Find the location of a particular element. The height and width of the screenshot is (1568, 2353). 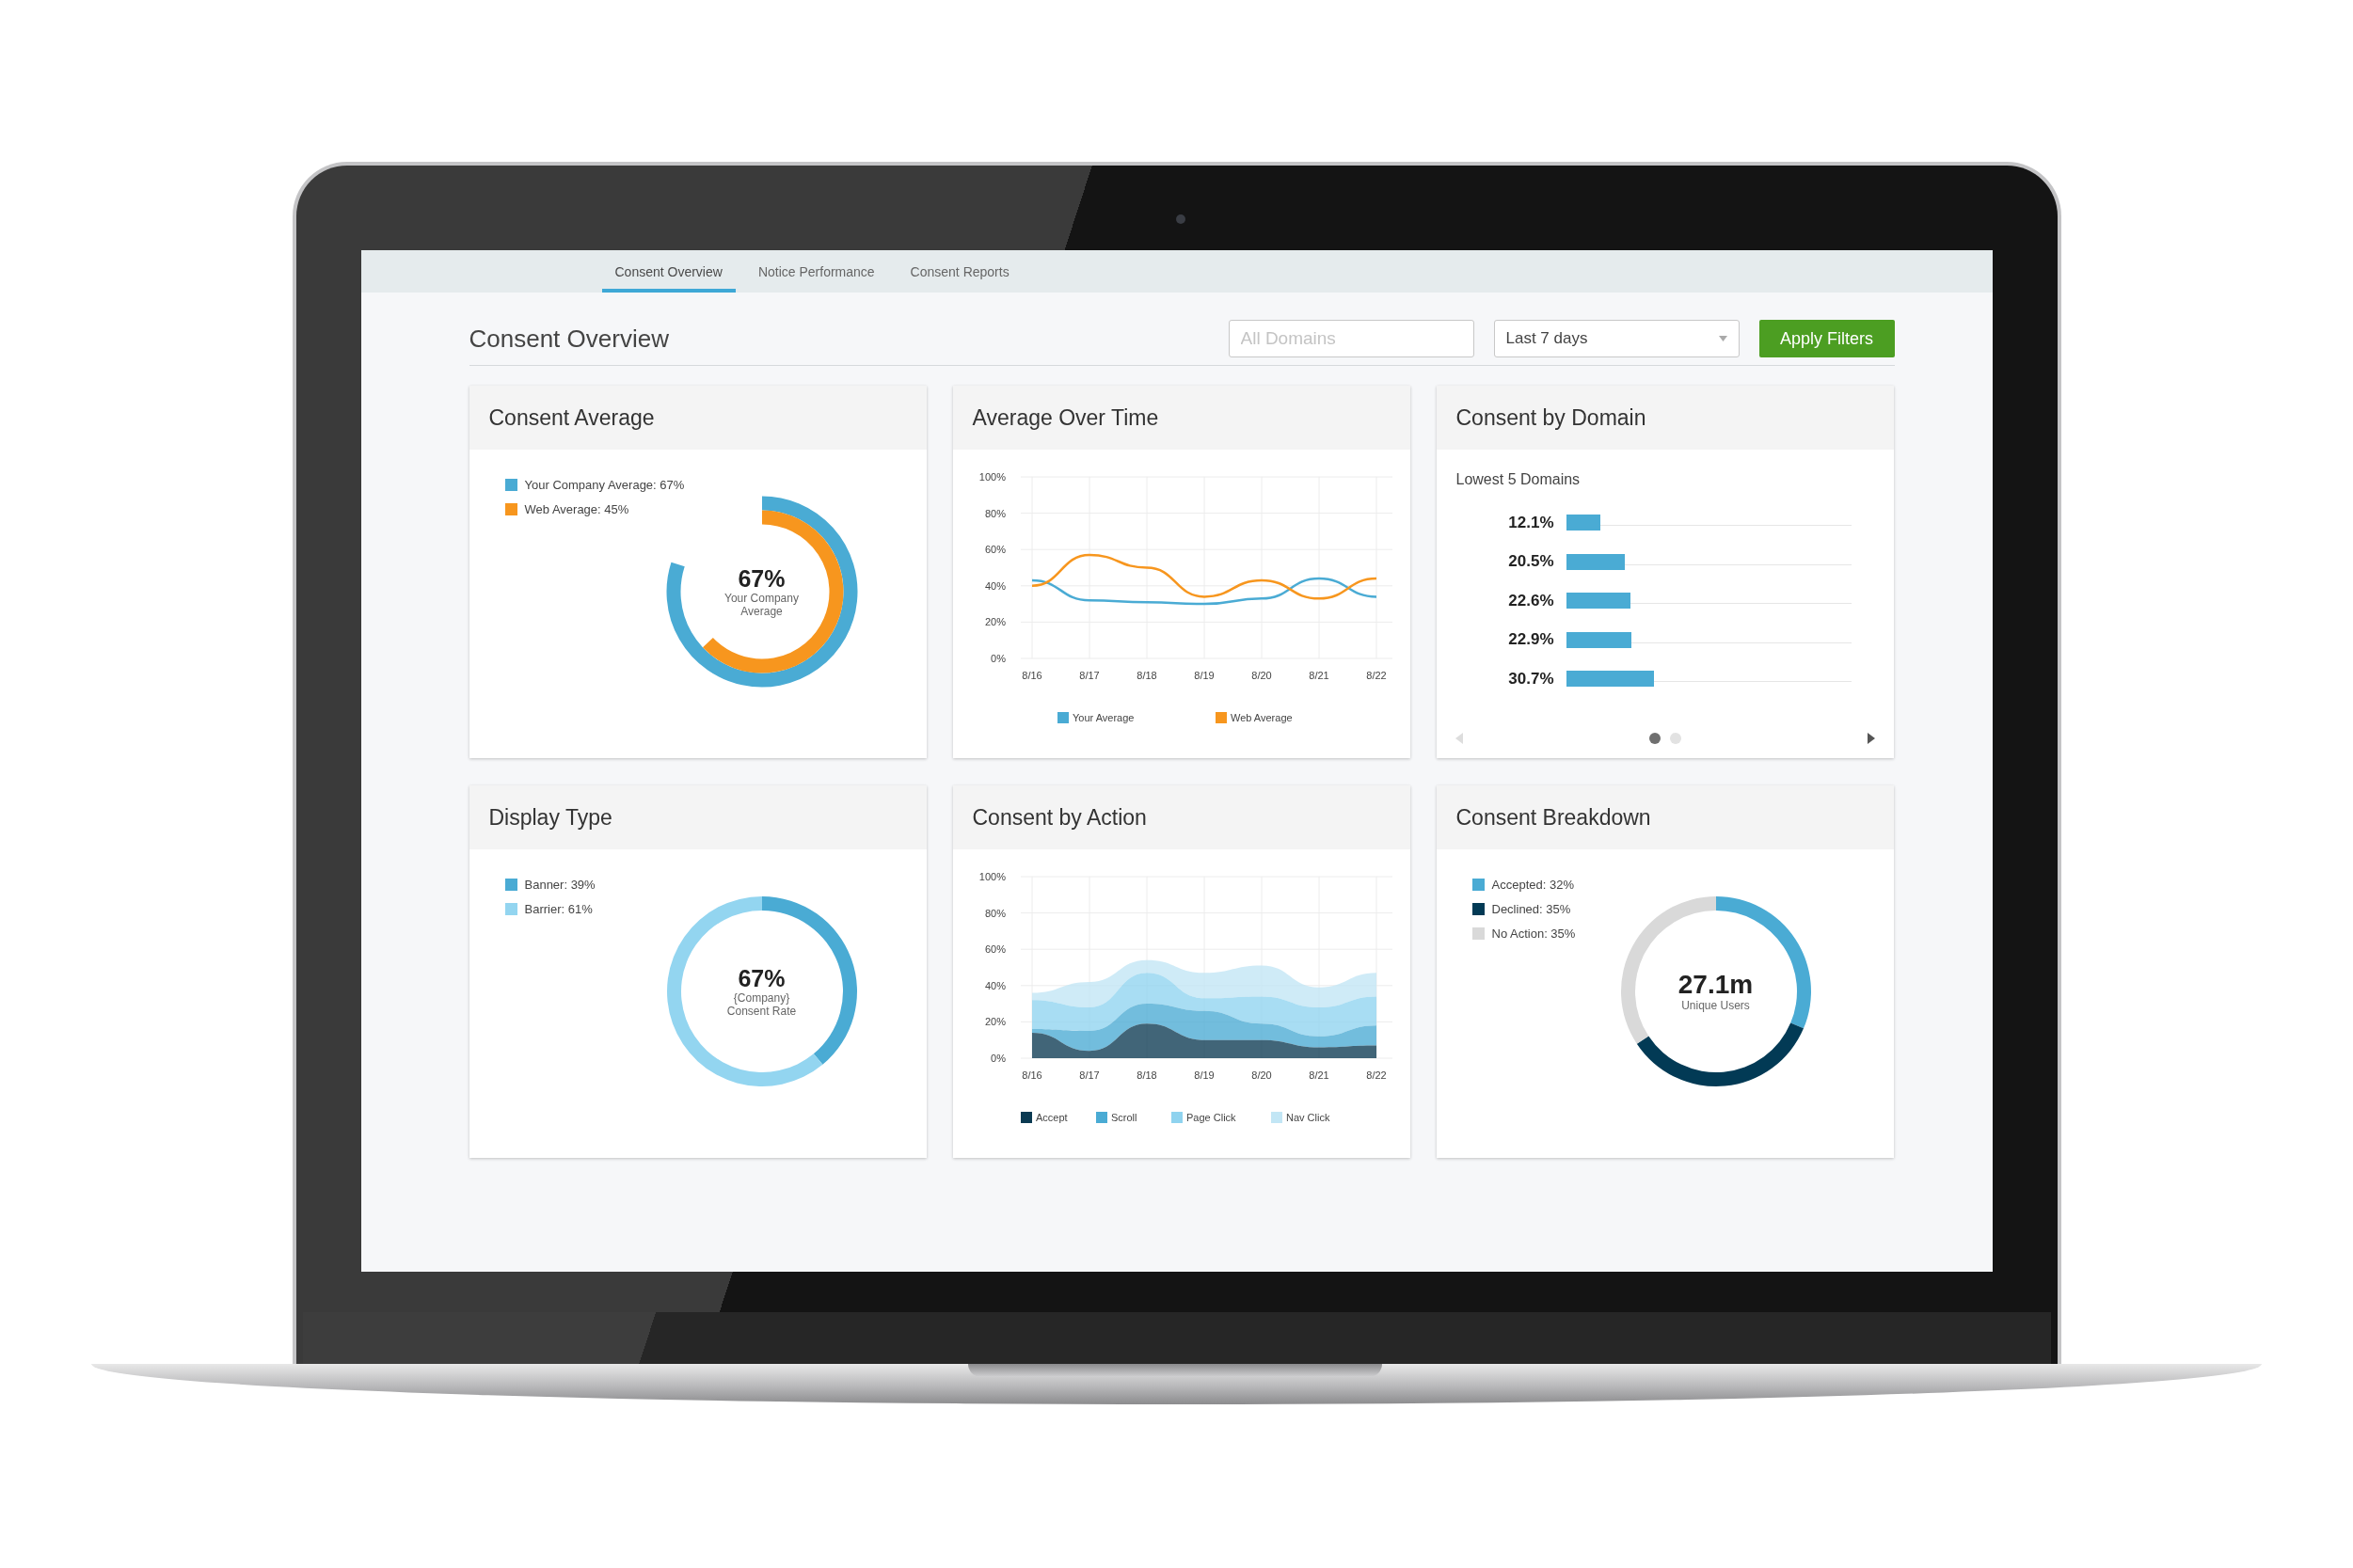

domain-reading: 22.6% is located at coordinates (1530, 600).